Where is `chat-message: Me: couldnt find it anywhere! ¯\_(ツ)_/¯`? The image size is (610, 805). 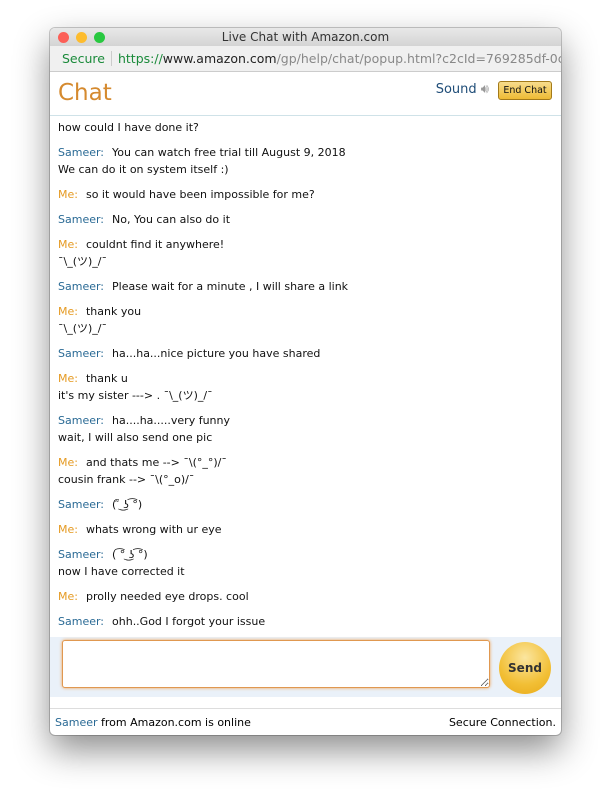 chat-message: Me: couldnt find it anywhere! ¯\_(ツ)_/¯ is located at coordinates (305, 253).